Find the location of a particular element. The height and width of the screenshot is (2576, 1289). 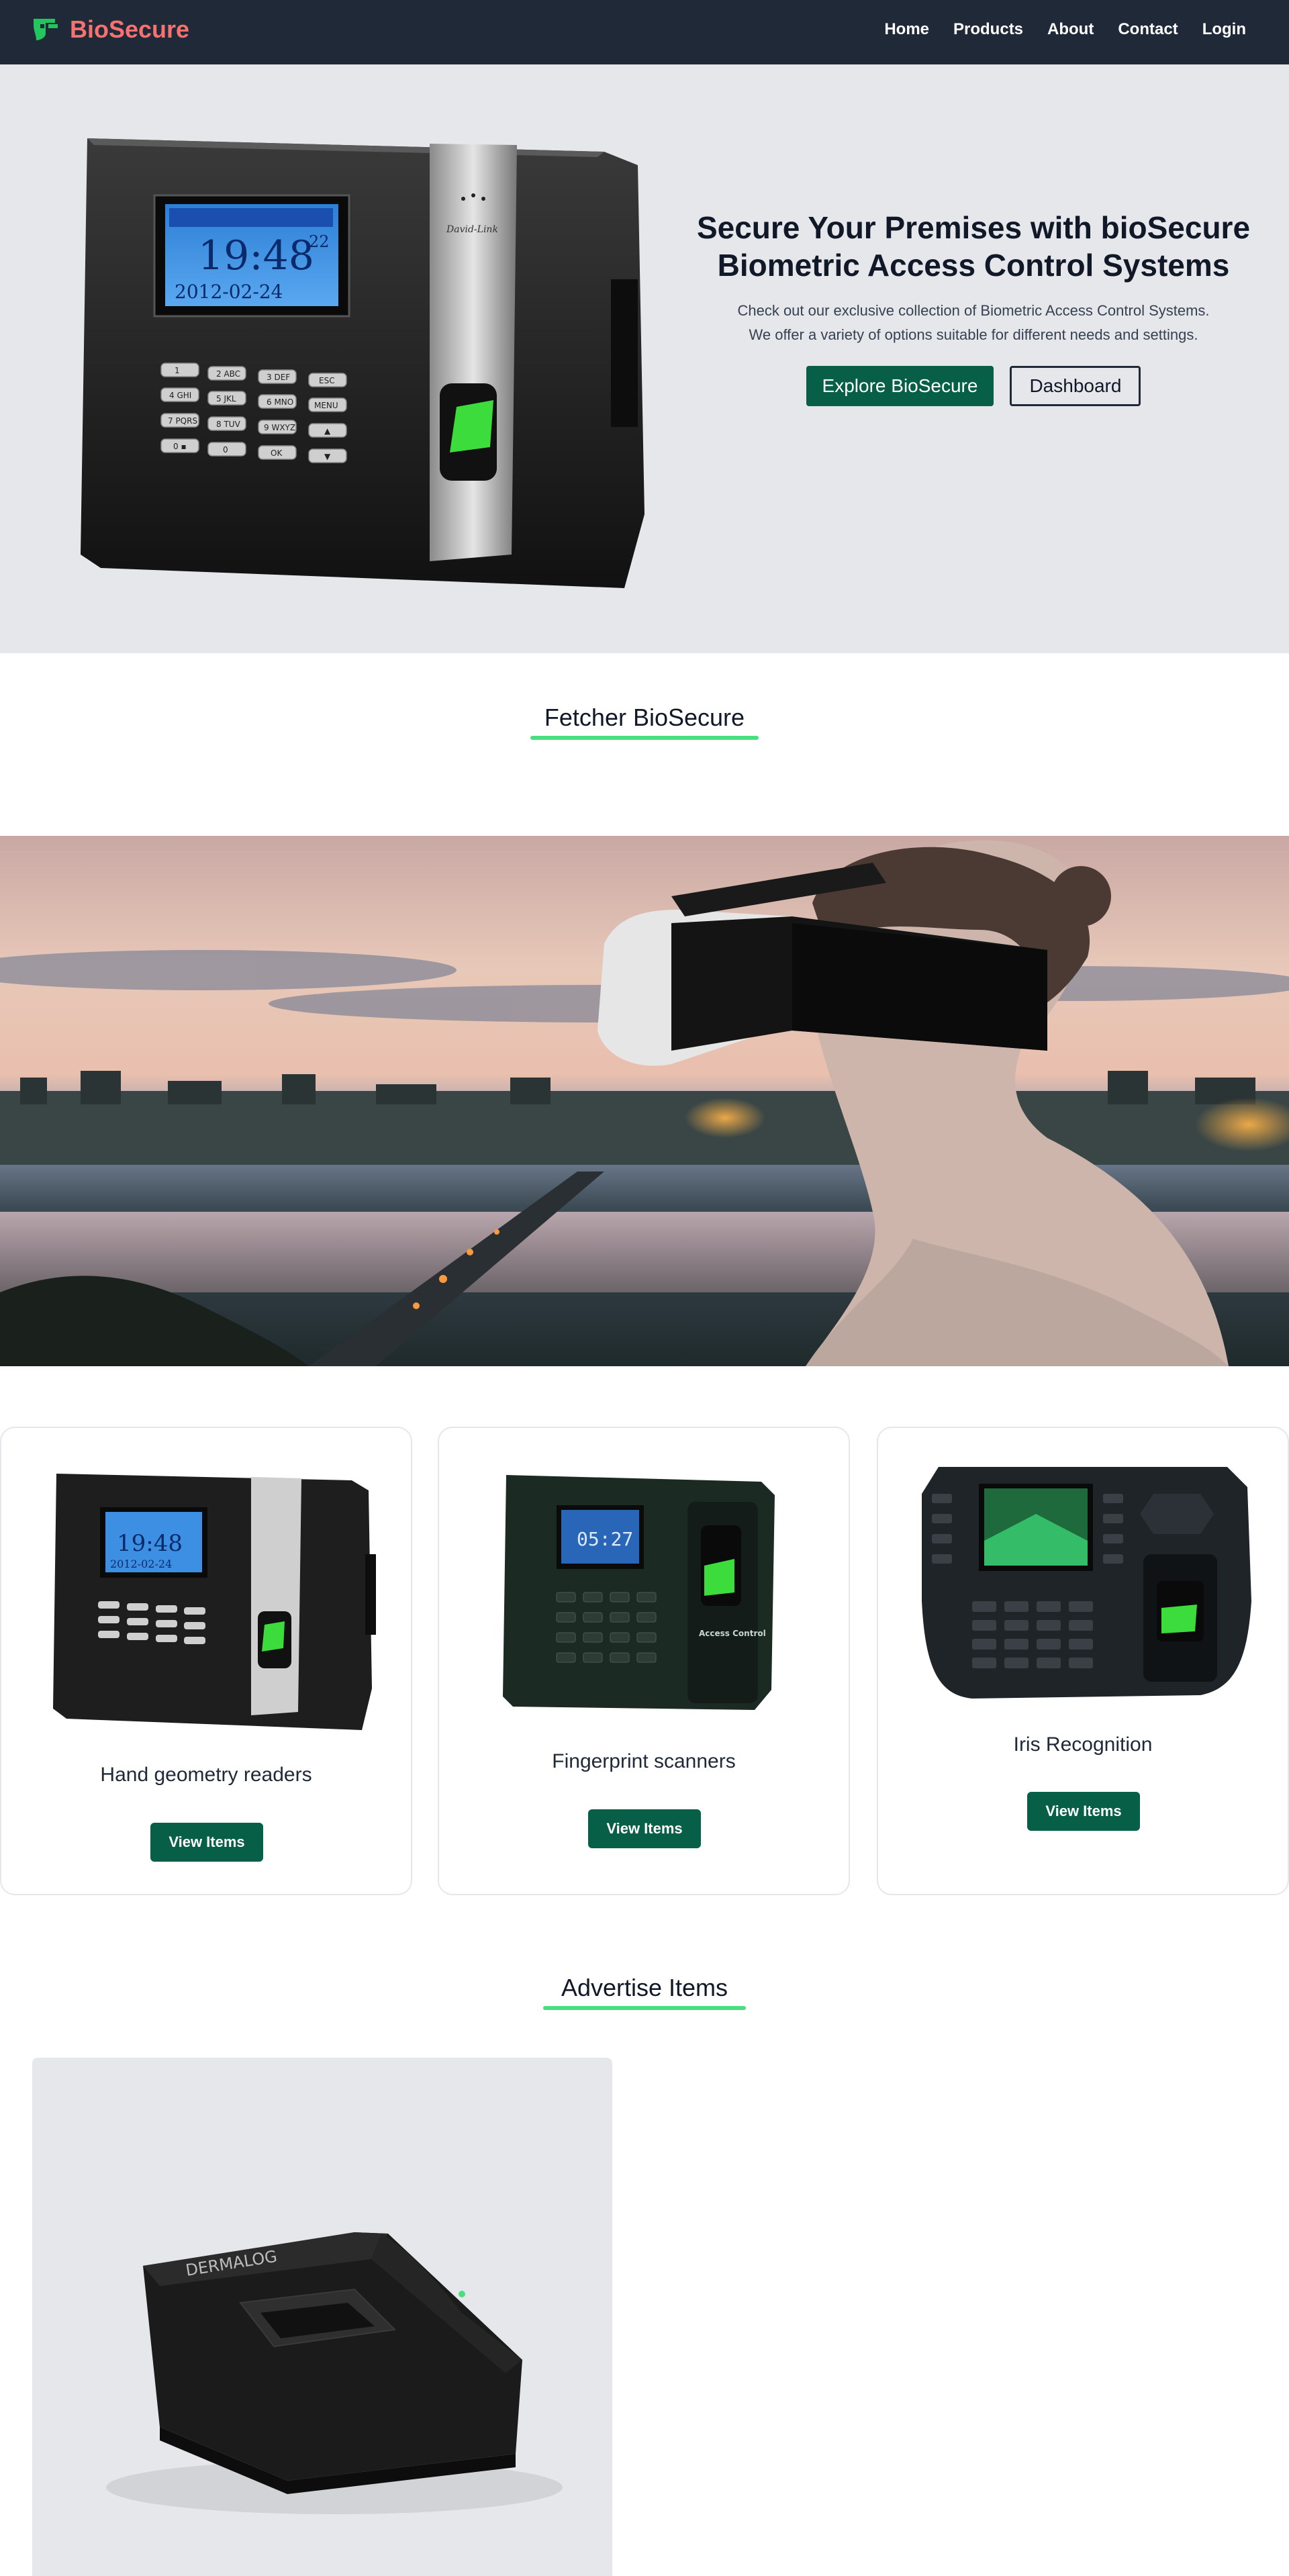

view-items-button-iris: View Items is located at coordinates (1083, 1812).